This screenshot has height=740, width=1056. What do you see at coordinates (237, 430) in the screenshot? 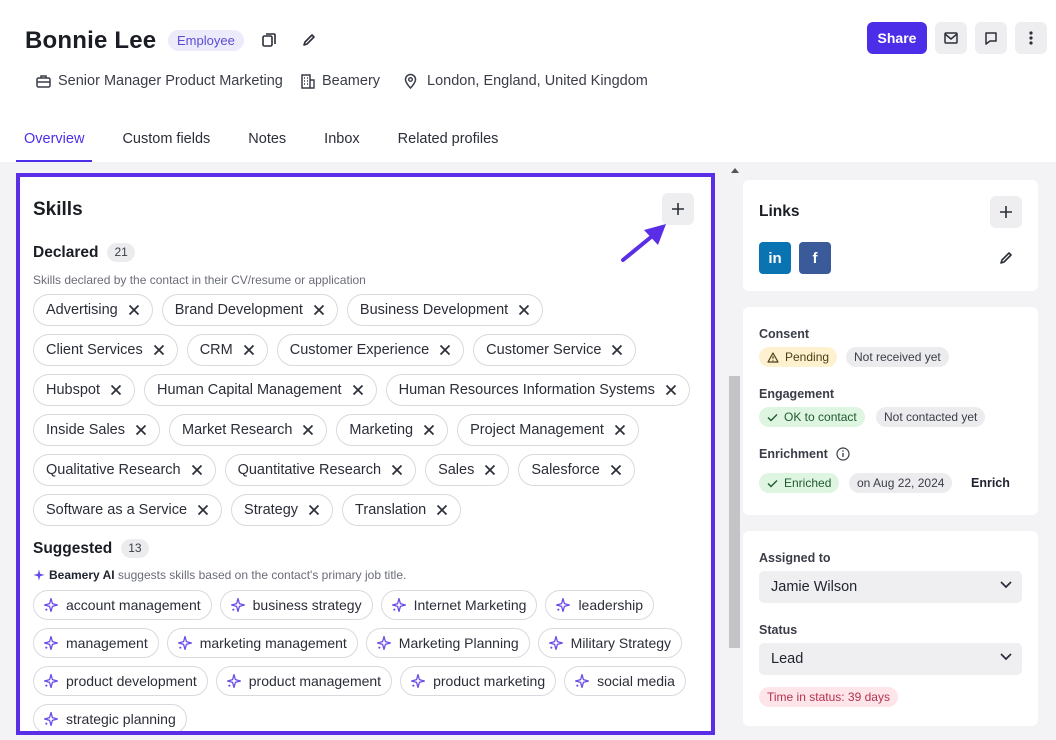
I see `skill-label: Market Research` at bounding box center [237, 430].